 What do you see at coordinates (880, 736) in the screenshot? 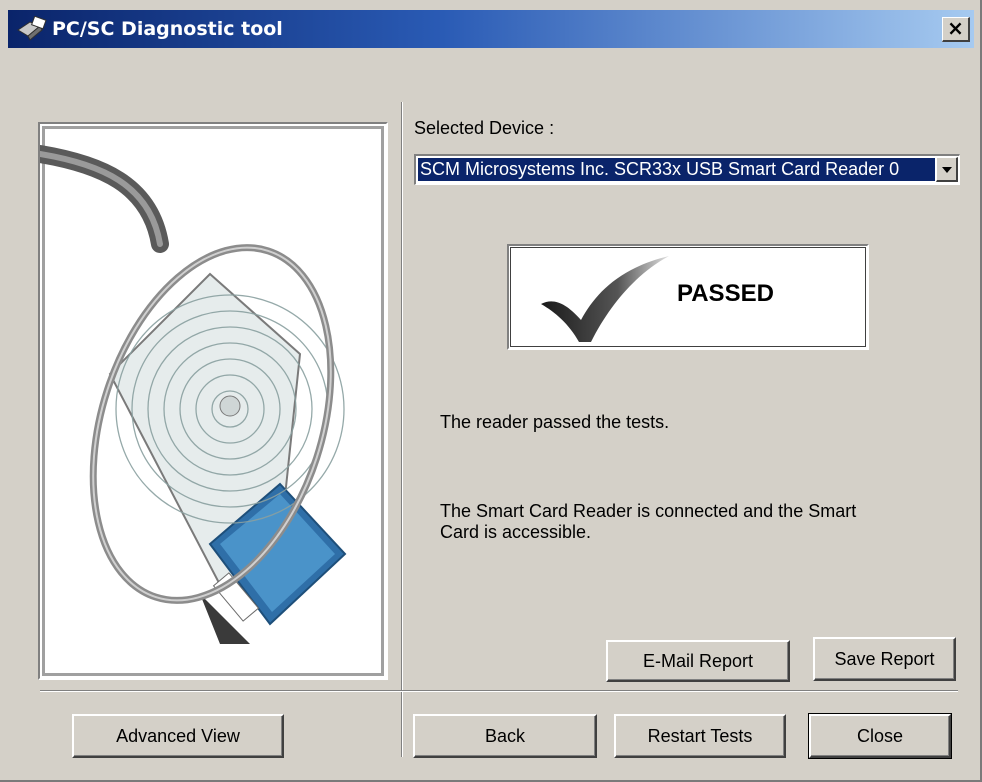
I see `close-button: Close` at bounding box center [880, 736].